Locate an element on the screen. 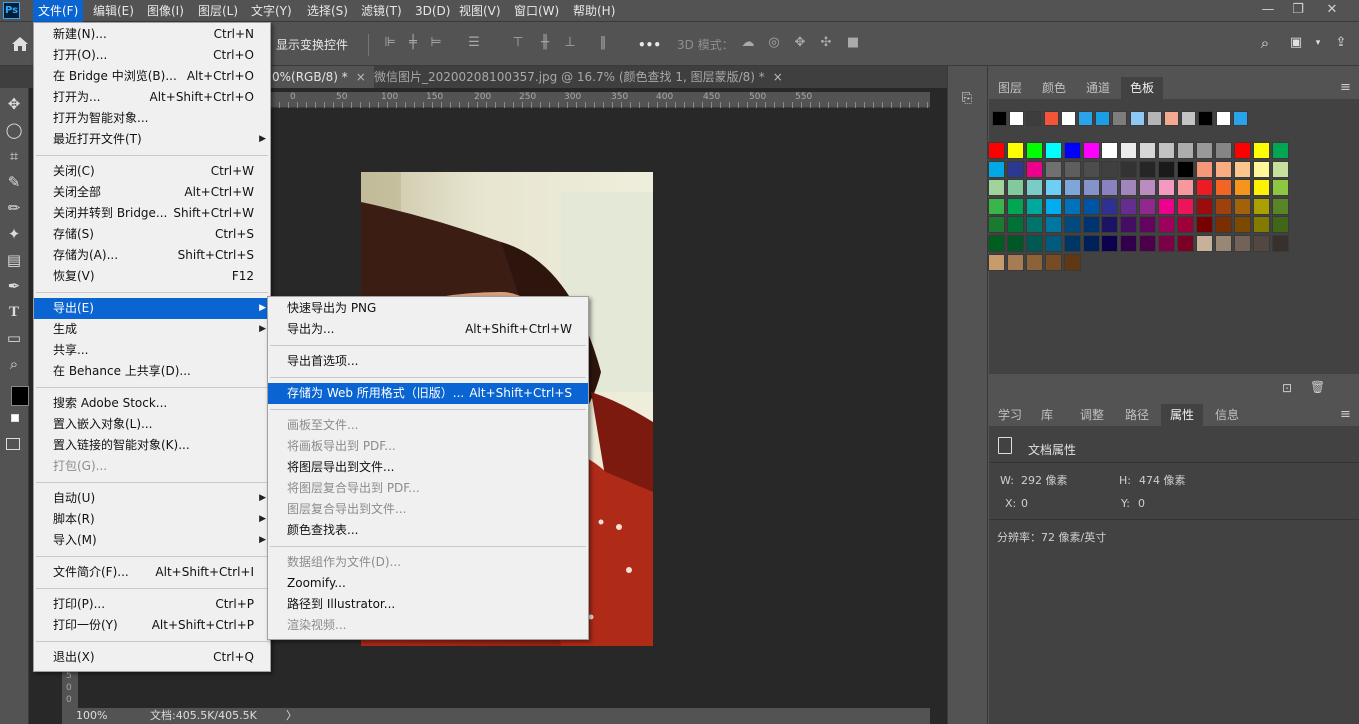 The image size is (1359, 724). file-menu-item: 打印一份(Y) Alt+Shift+Ctrl+P is located at coordinates (152, 625).